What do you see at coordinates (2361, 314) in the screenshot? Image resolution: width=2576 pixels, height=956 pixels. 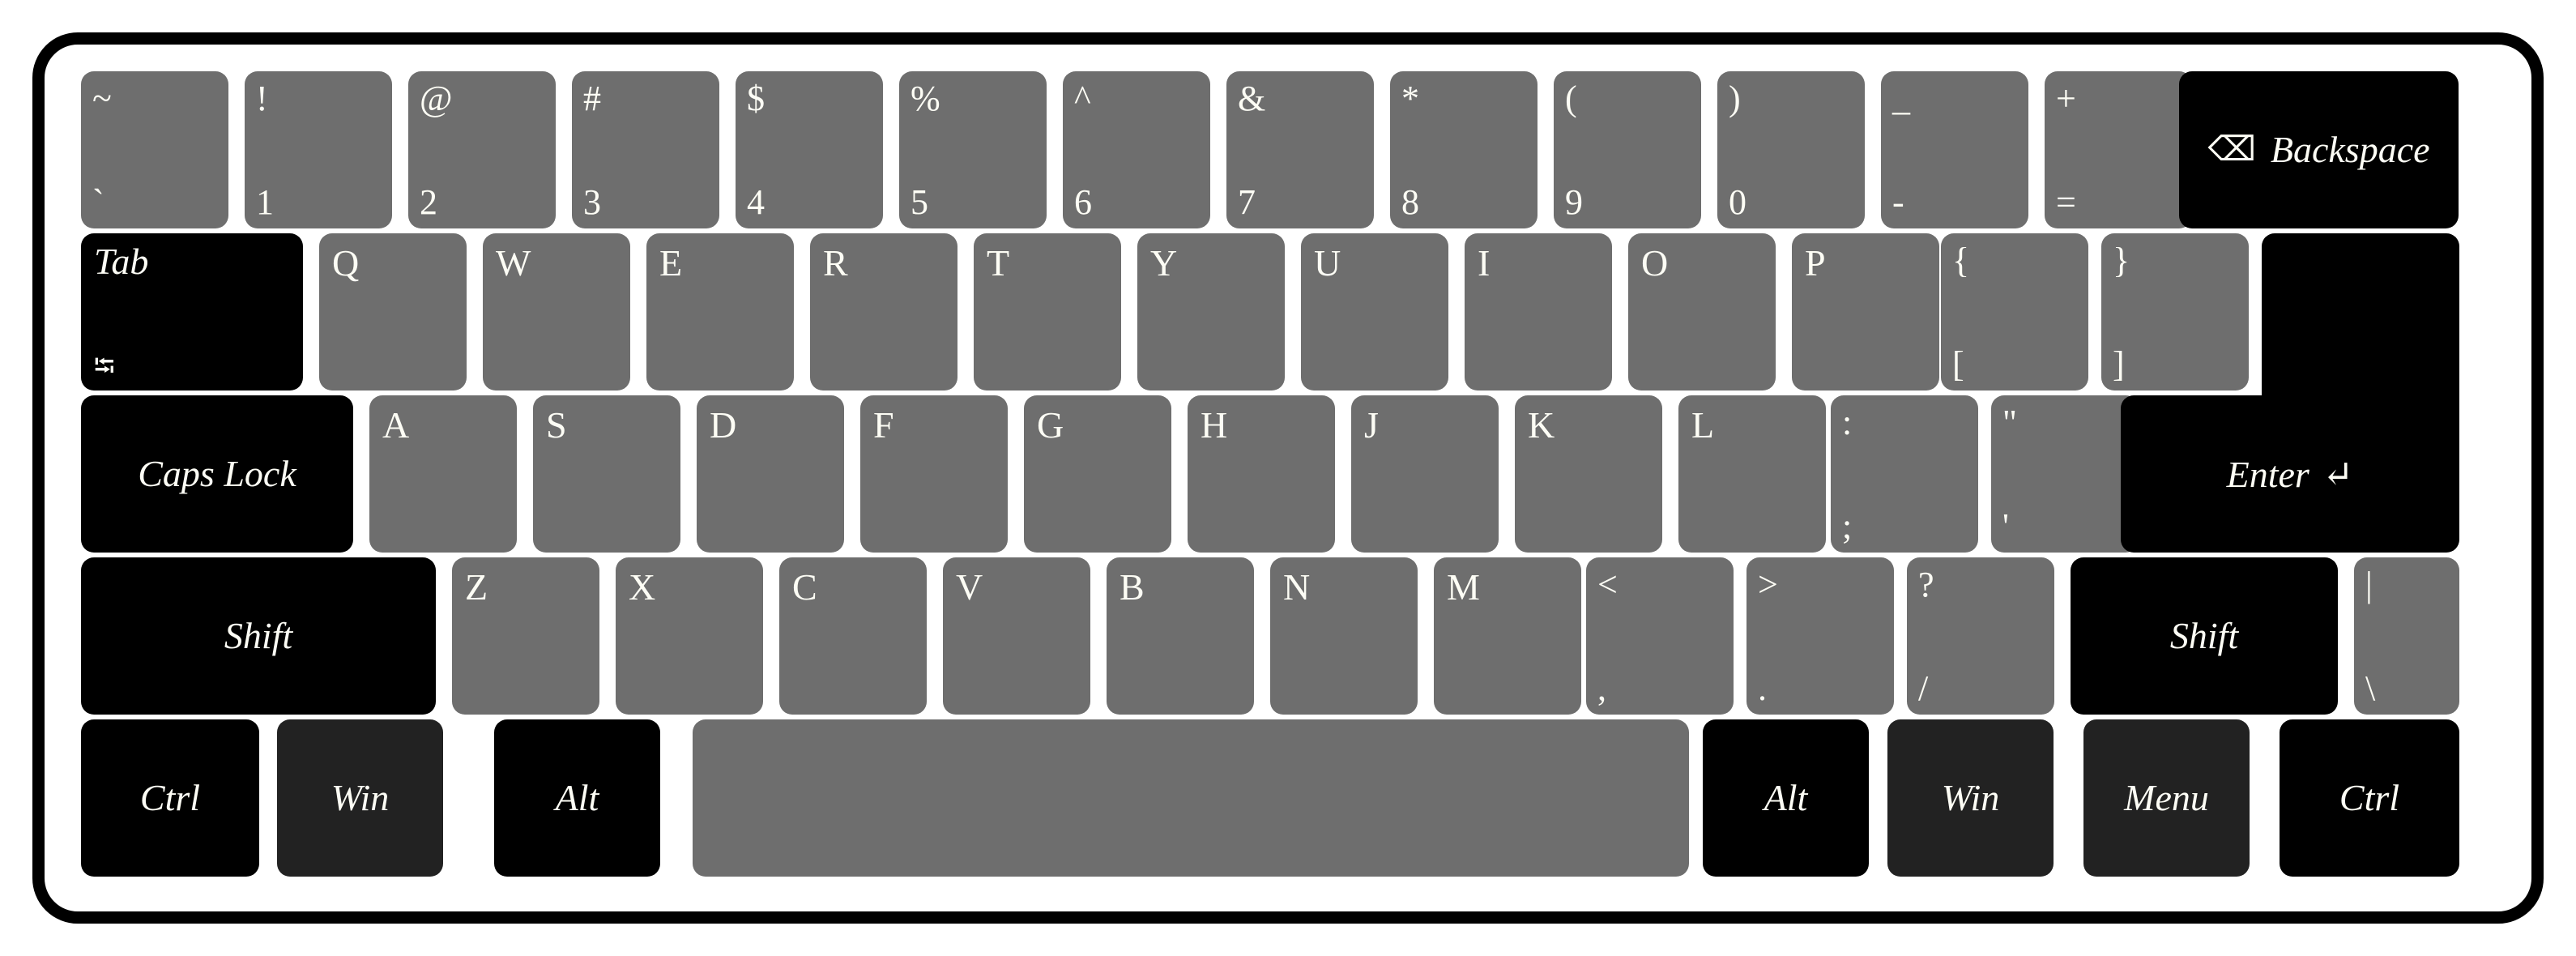 I see `enter-upper-segment` at bounding box center [2361, 314].